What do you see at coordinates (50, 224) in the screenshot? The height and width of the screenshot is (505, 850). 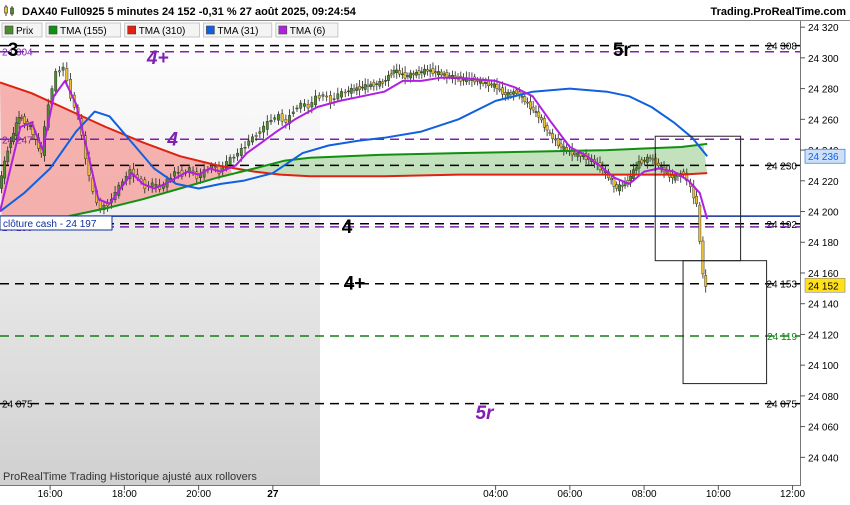 I see `cash-close-label: clôture cash - 24 197` at bounding box center [50, 224].